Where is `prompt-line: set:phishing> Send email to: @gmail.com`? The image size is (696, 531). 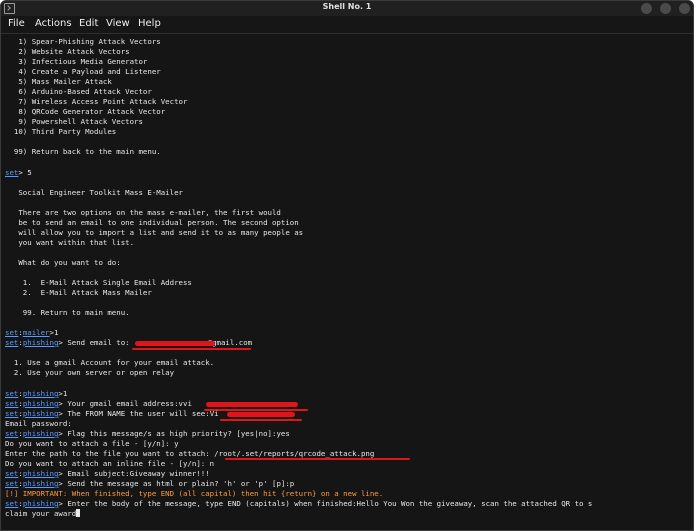
prompt-line: set:phishing> Send email to: @gmail.com is located at coordinates (129, 342).